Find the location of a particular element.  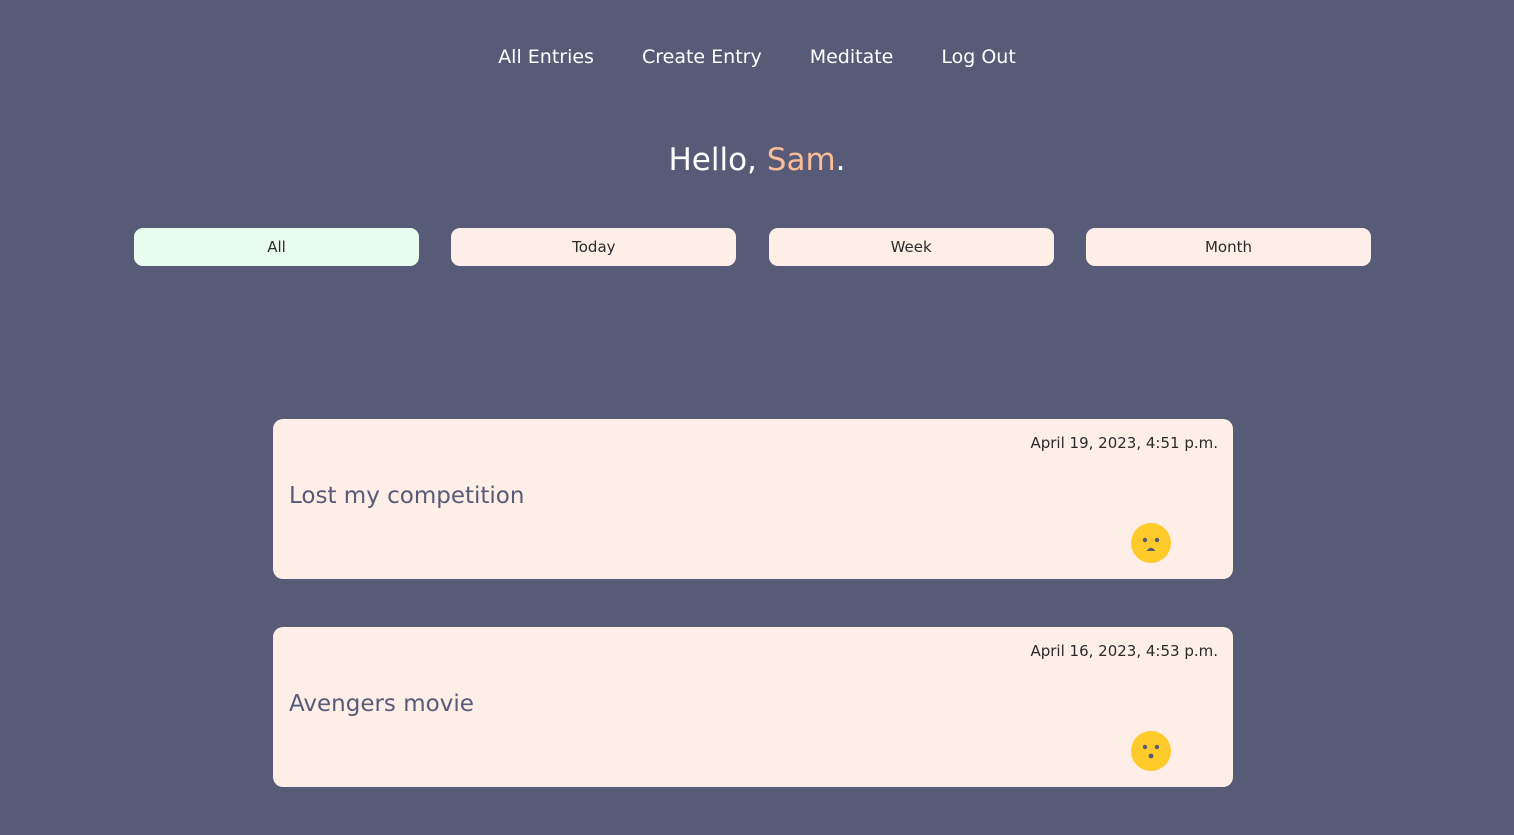

filter-week-button: Week is located at coordinates (911, 247).